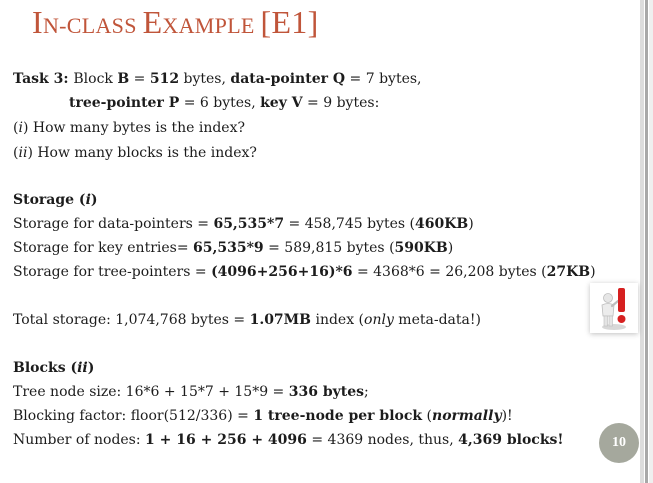 This screenshot has width=653, height=483. I want to click on title-initial-ex: E, so click(152, 22).